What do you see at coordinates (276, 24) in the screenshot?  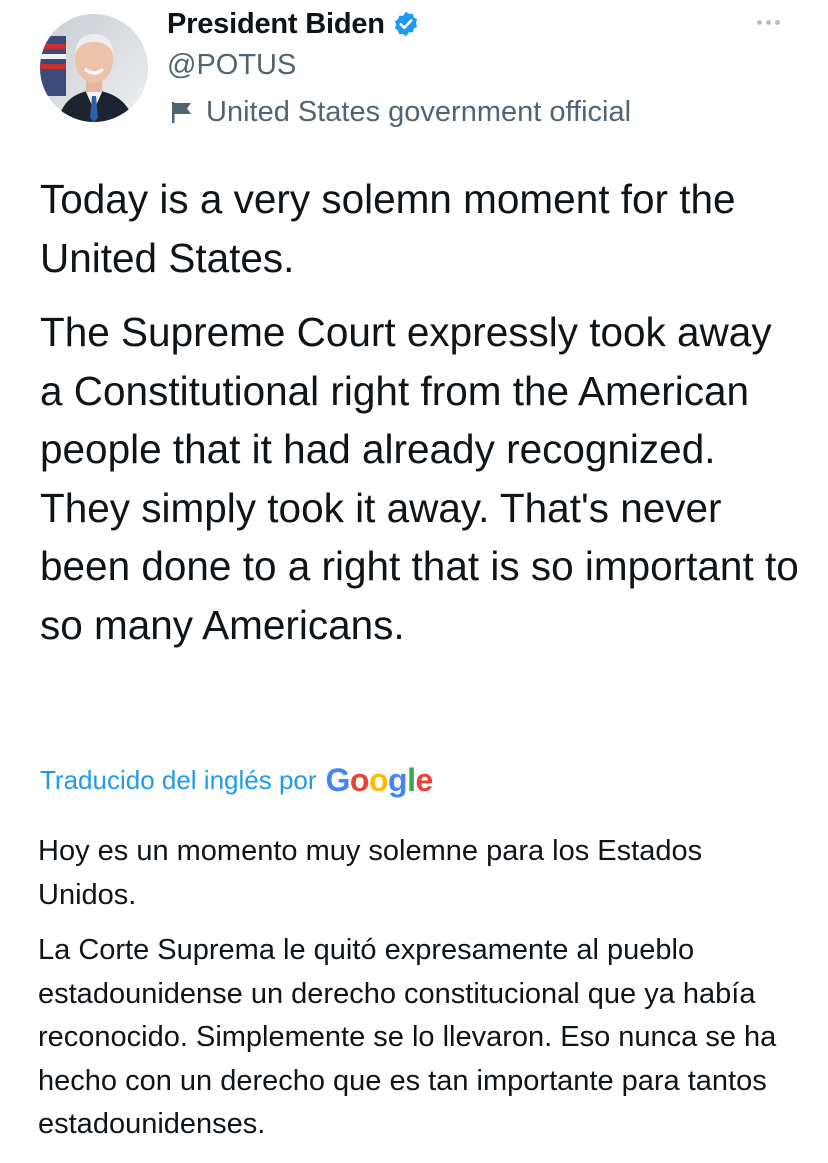 I see `display-name: President Biden` at bounding box center [276, 24].